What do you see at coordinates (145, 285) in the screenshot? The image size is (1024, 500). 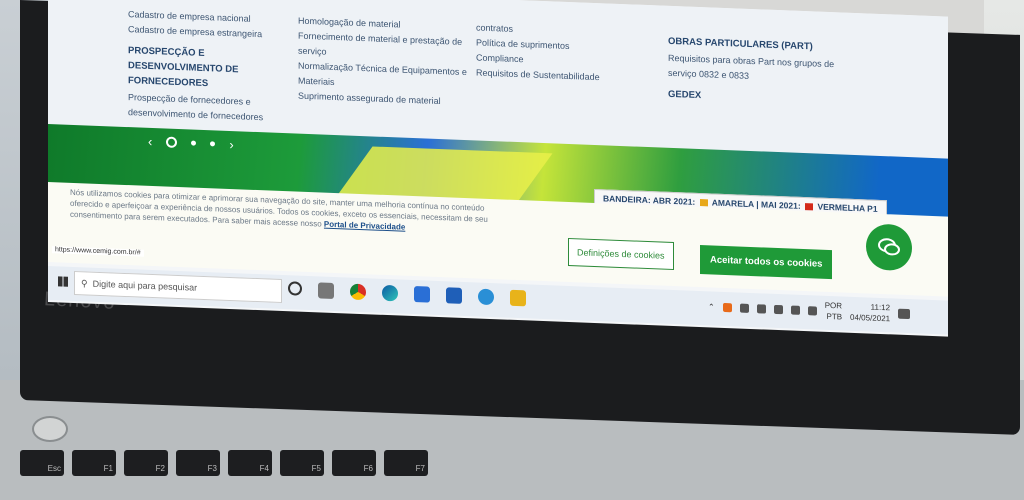 I see `search-placeholder: Digite aqui para pesquisar` at bounding box center [145, 285].